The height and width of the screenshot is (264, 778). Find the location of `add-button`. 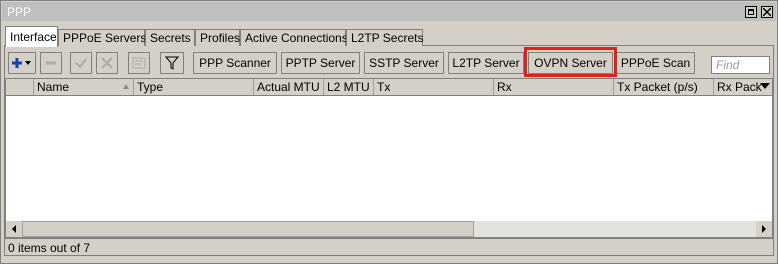

add-button is located at coordinates (22, 63).